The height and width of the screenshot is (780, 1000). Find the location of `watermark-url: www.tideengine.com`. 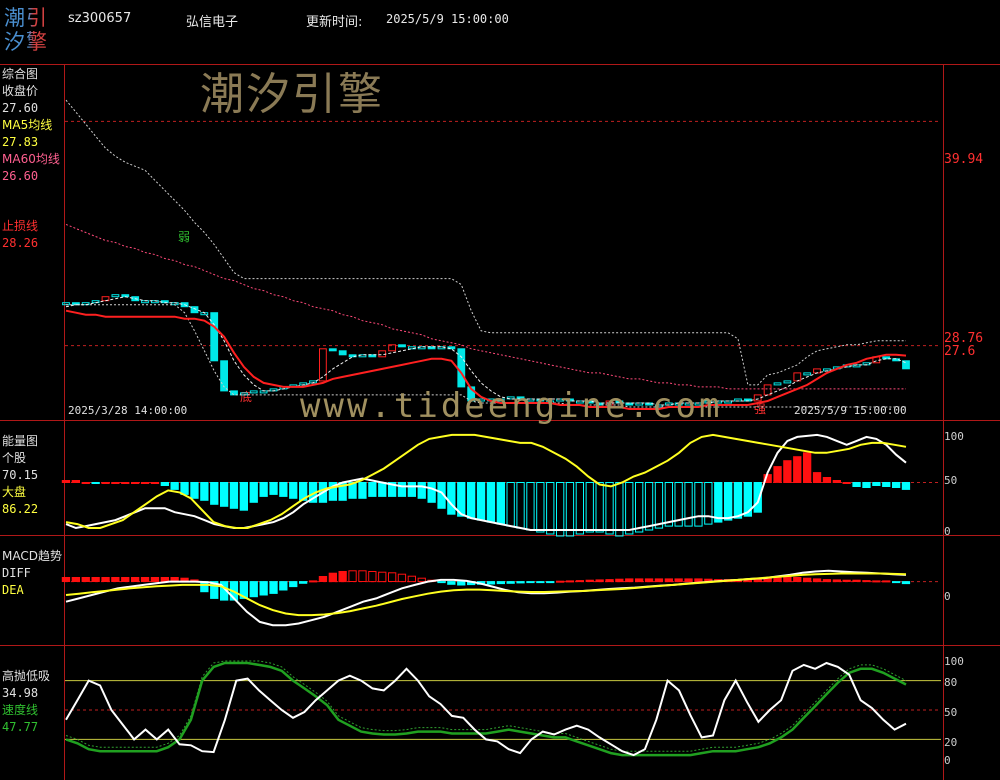

watermark-url: www.tideengine.com is located at coordinates (511, 406).